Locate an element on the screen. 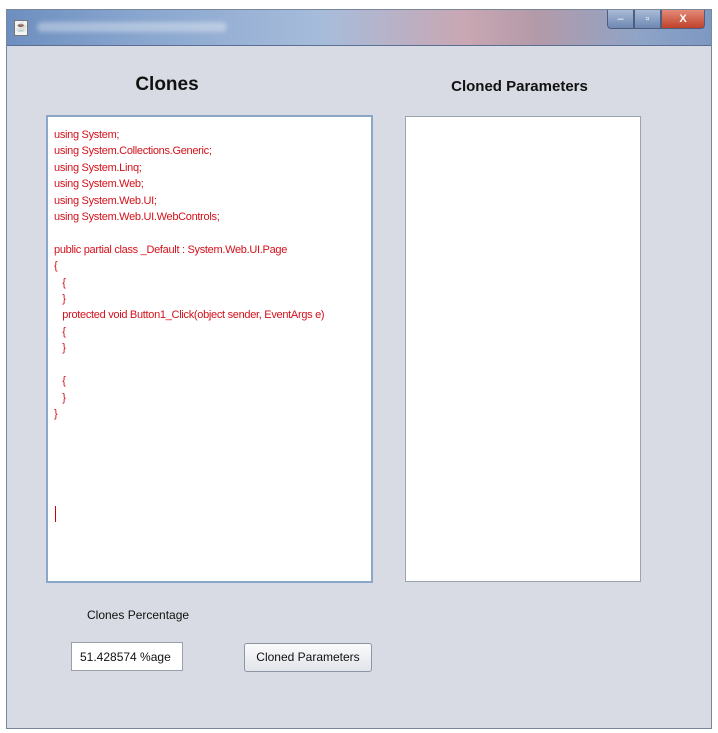  clones-heading: Clones is located at coordinates (167, 84).